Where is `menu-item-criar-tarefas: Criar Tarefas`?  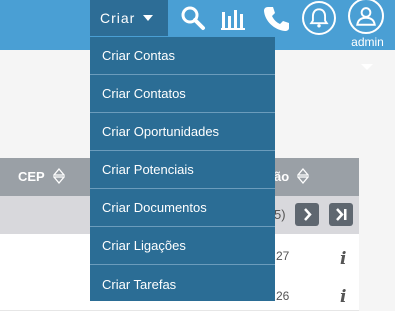
menu-item-criar-tarefas: Criar Tarefas is located at coordinates (182, 284).